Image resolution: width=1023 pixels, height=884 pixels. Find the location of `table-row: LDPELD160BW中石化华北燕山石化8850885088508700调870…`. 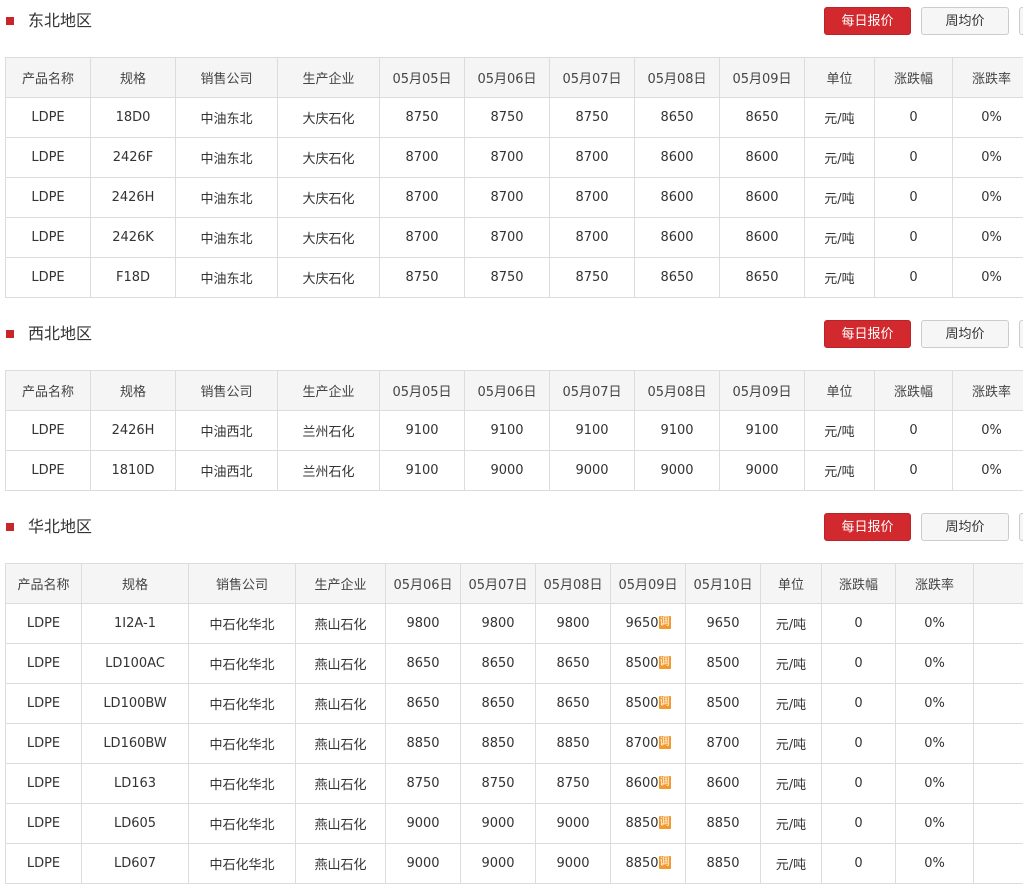

table-row: LDPELD160BW中石化华北燕山石化8850885088508700调870… is located at coordinates (514, 744).